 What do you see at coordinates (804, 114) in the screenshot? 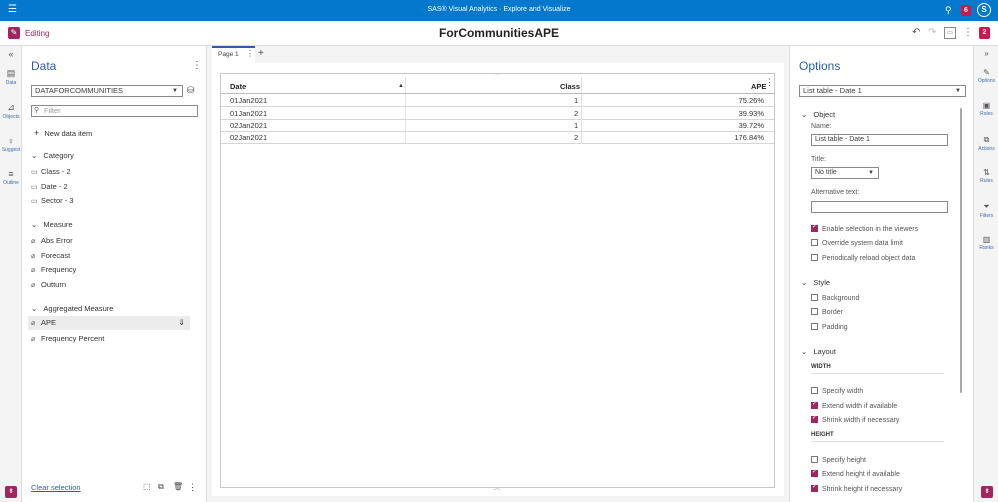
I see `chevron-down-icon: ⌄` at bounding box center [804, 114].